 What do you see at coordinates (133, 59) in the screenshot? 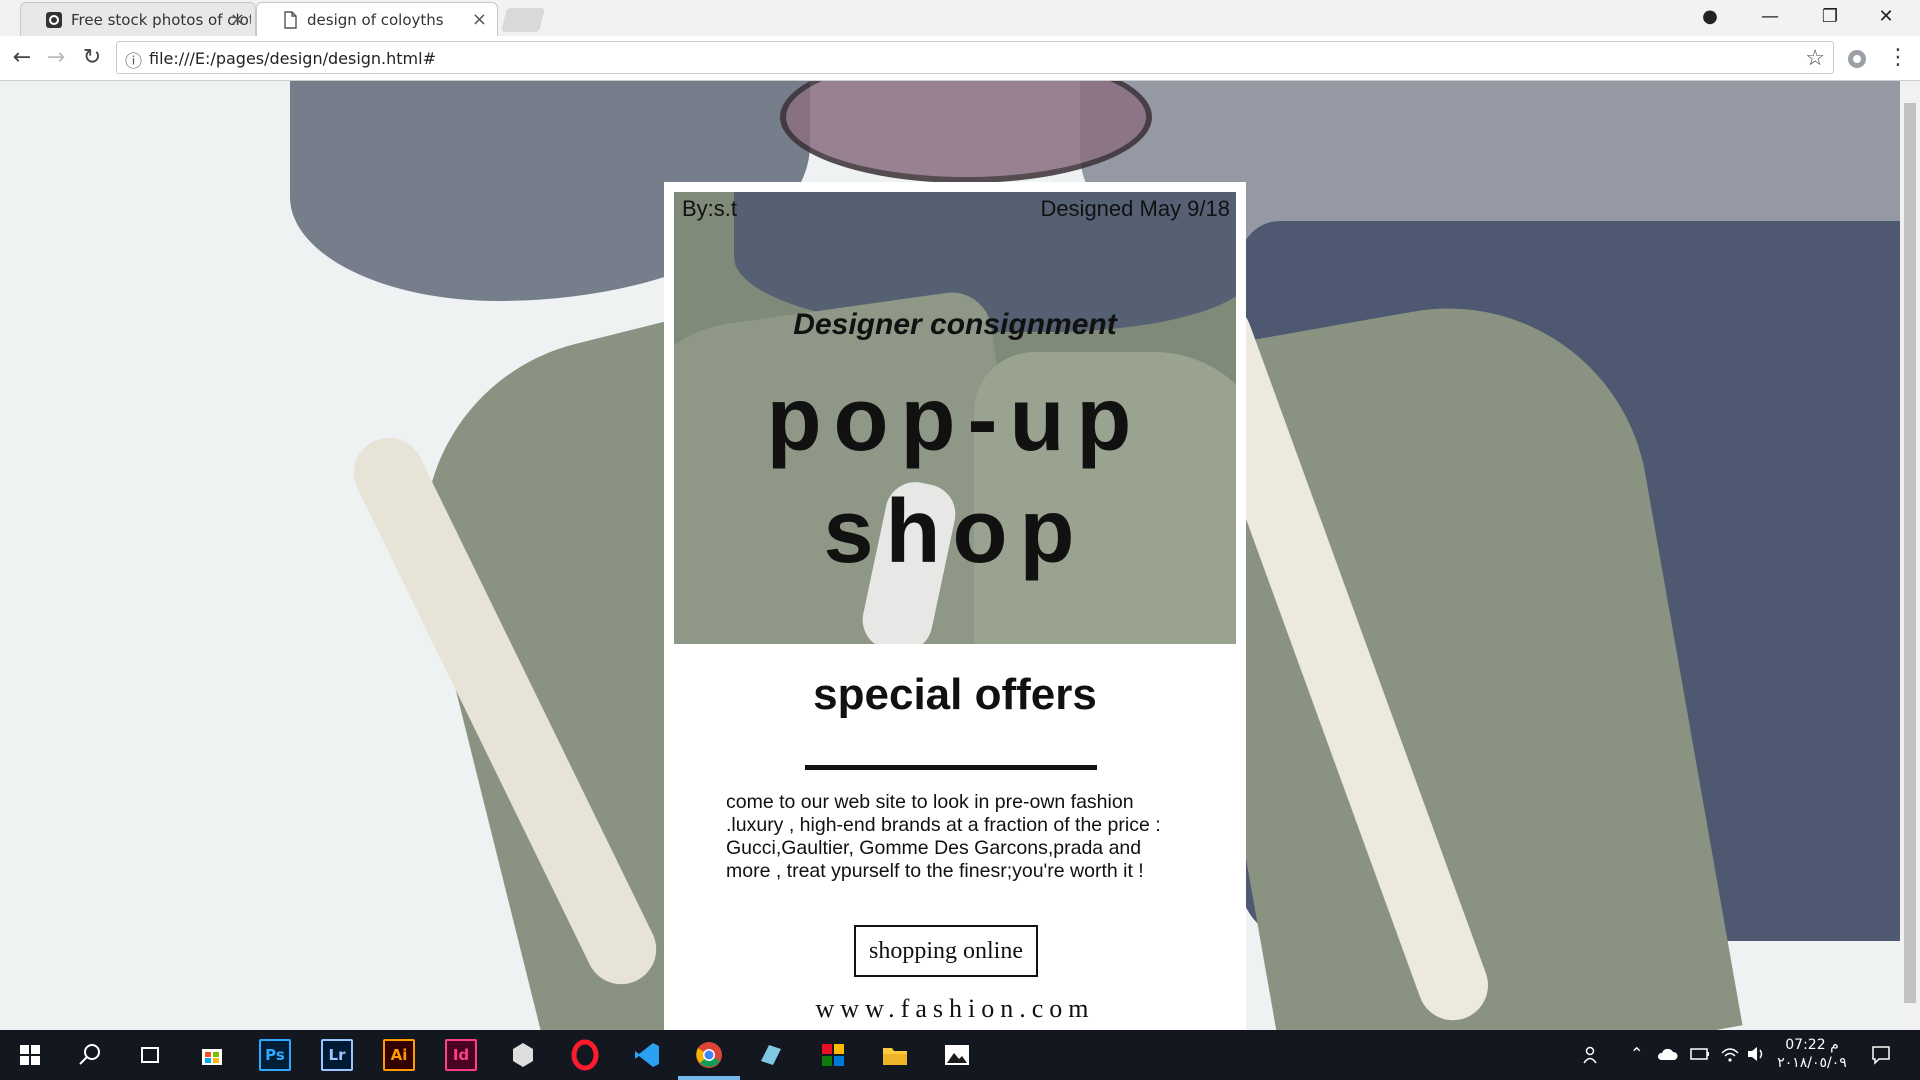
I see `info-icon: ⓘ` at bounding box center [133, 59].